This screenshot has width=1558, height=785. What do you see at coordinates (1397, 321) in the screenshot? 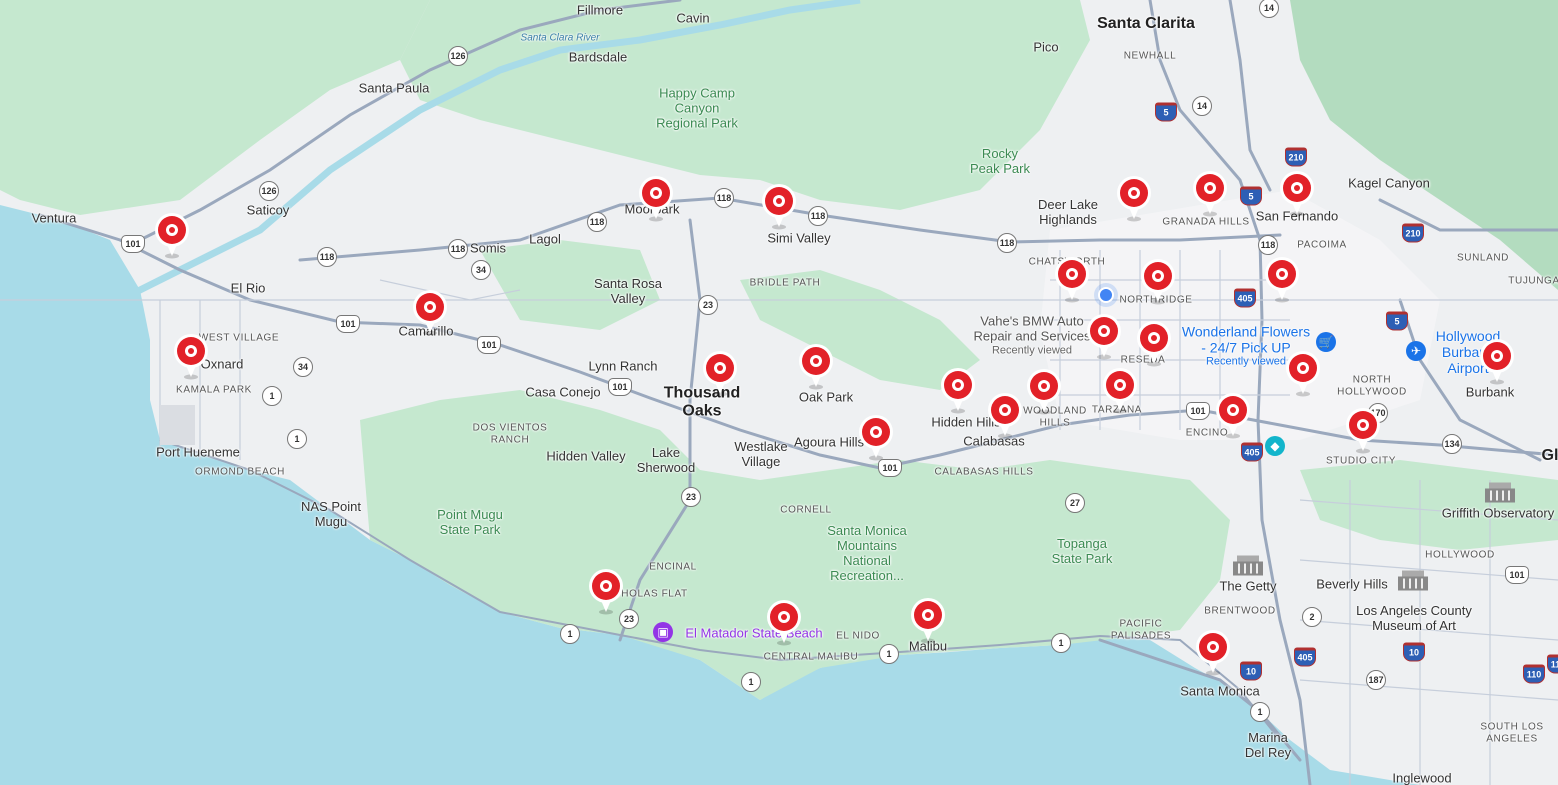
I see `interstate-5-shield: 5` at bounding box center [1397, 321].